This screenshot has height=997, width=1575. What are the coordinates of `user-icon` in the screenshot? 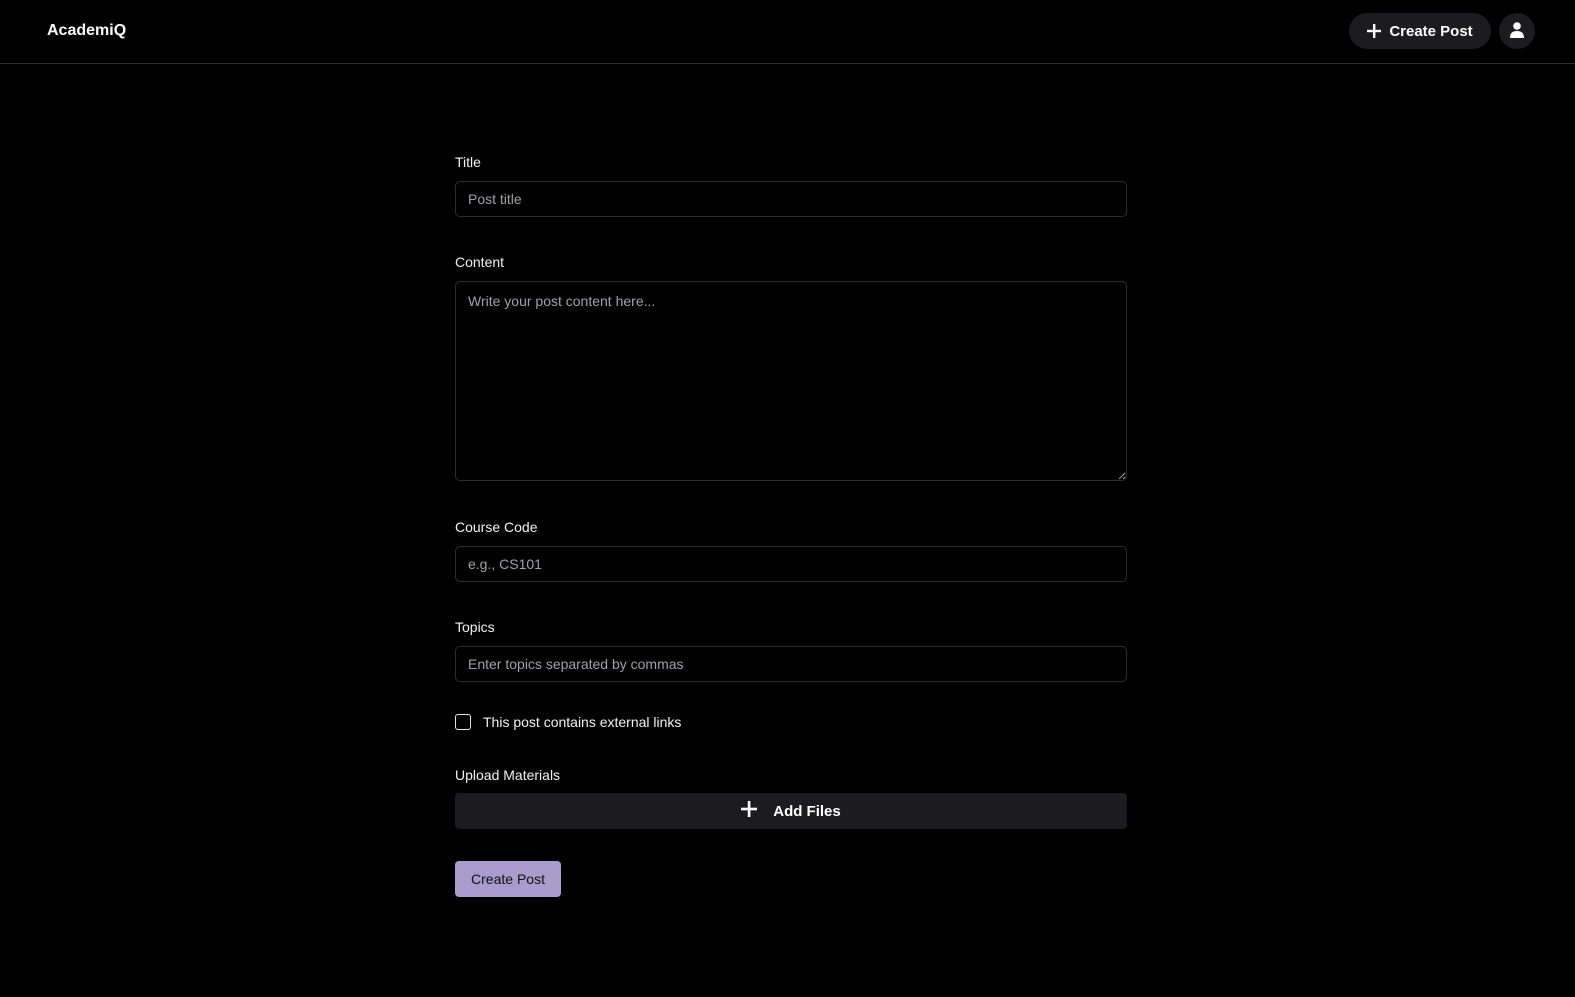 It's located at (1517, 31).